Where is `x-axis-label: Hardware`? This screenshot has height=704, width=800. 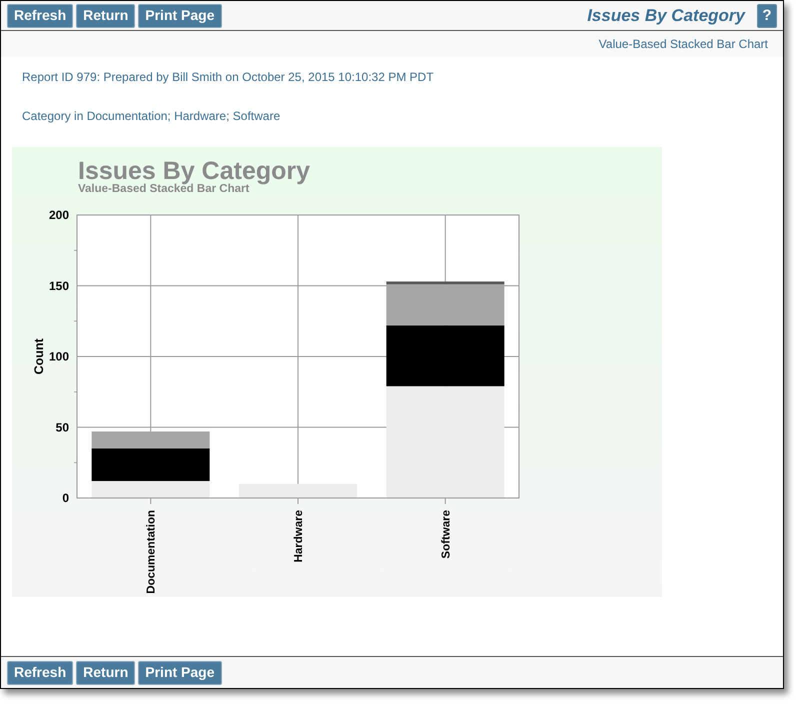
x-axis-label: Hardware is located at coordinates (299, 536).